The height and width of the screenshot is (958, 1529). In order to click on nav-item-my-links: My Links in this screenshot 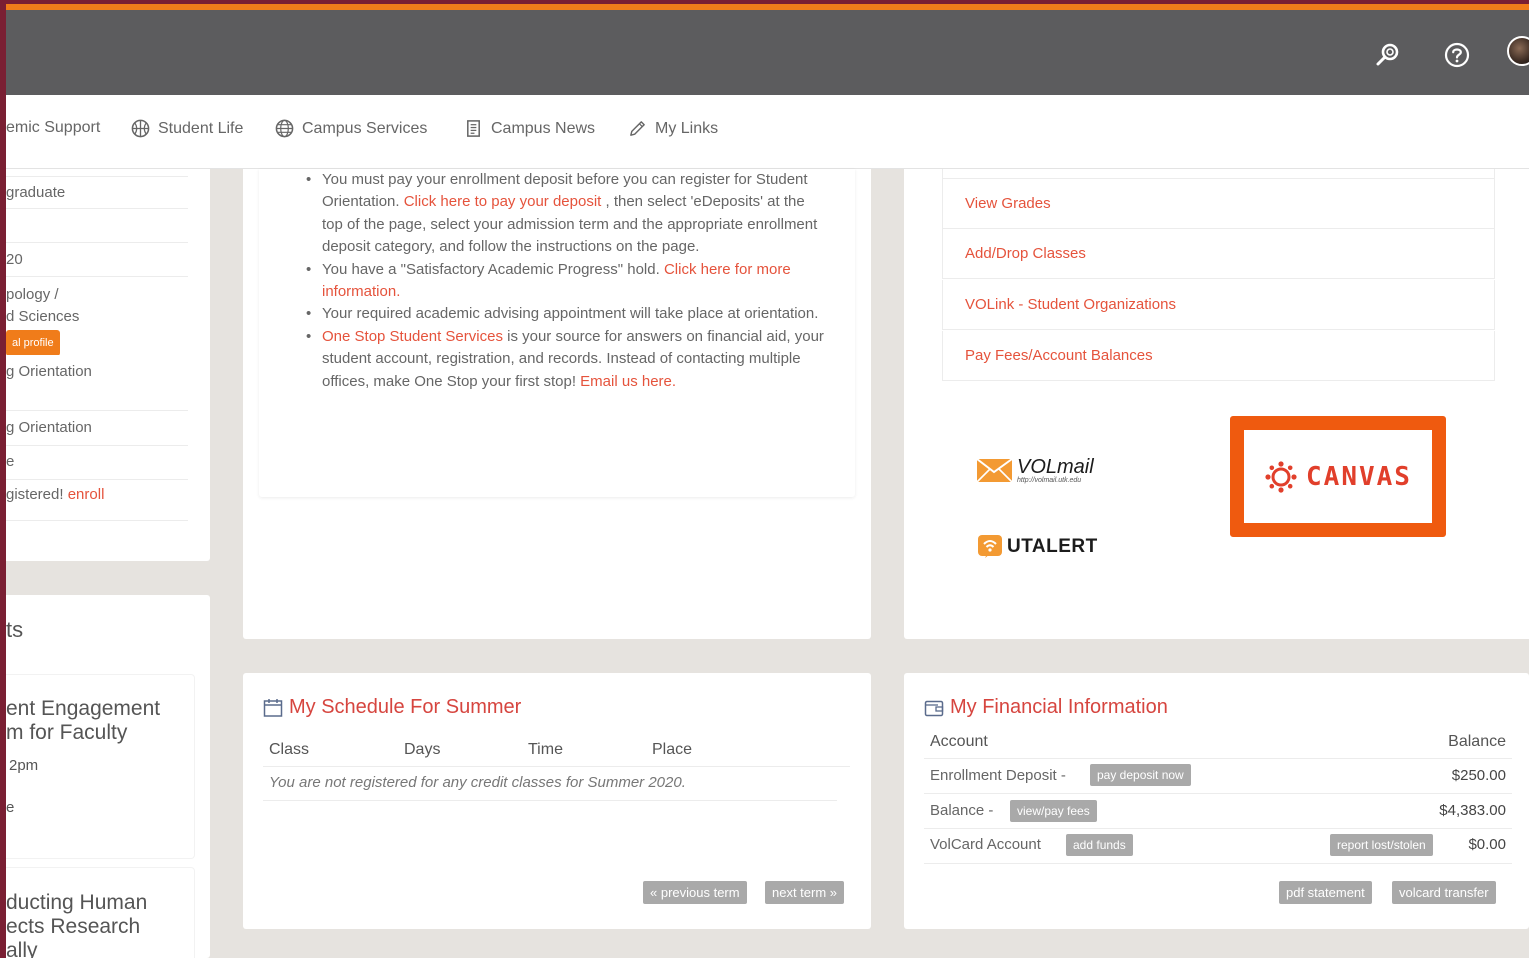, I will do `click(673, 128)`.